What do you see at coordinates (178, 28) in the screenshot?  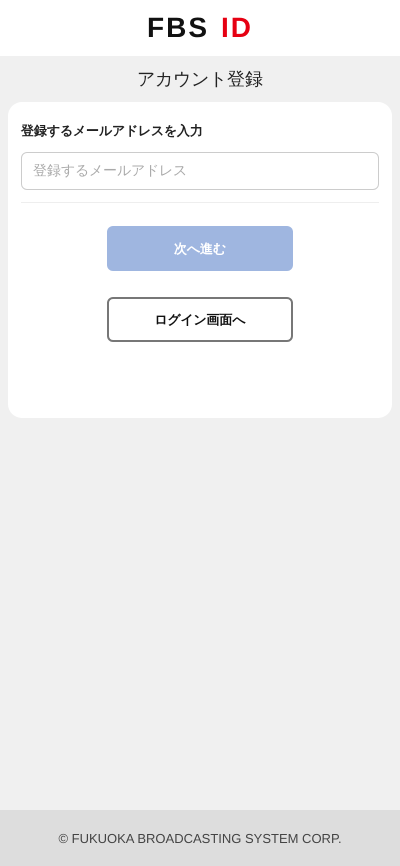 I see `logo-text: FBS` at bounding box center [178, 28].